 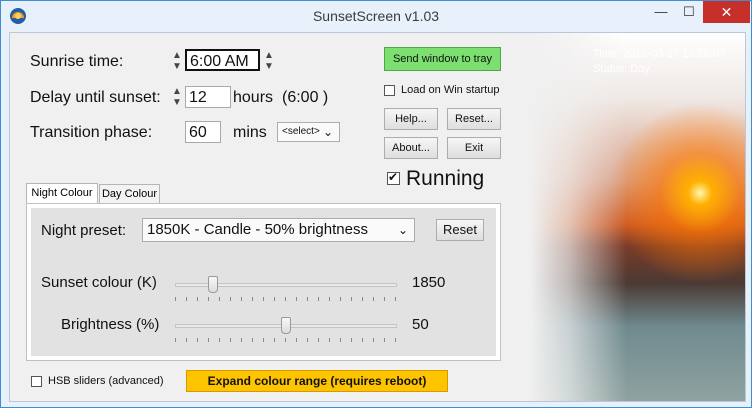 What do you see at coordinates (84, 230) in the screenshot?
I see `night-preset-label: Night preset:` at bounding box center [84, 230].